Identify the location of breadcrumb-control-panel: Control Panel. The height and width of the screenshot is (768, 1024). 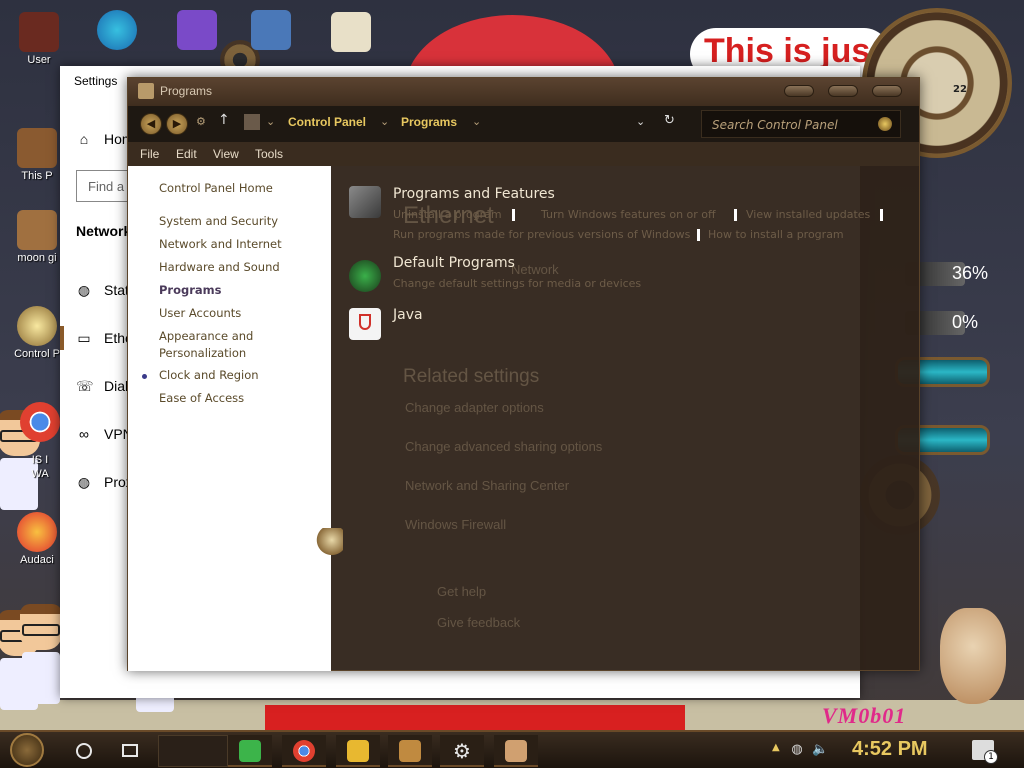
(327, 122).